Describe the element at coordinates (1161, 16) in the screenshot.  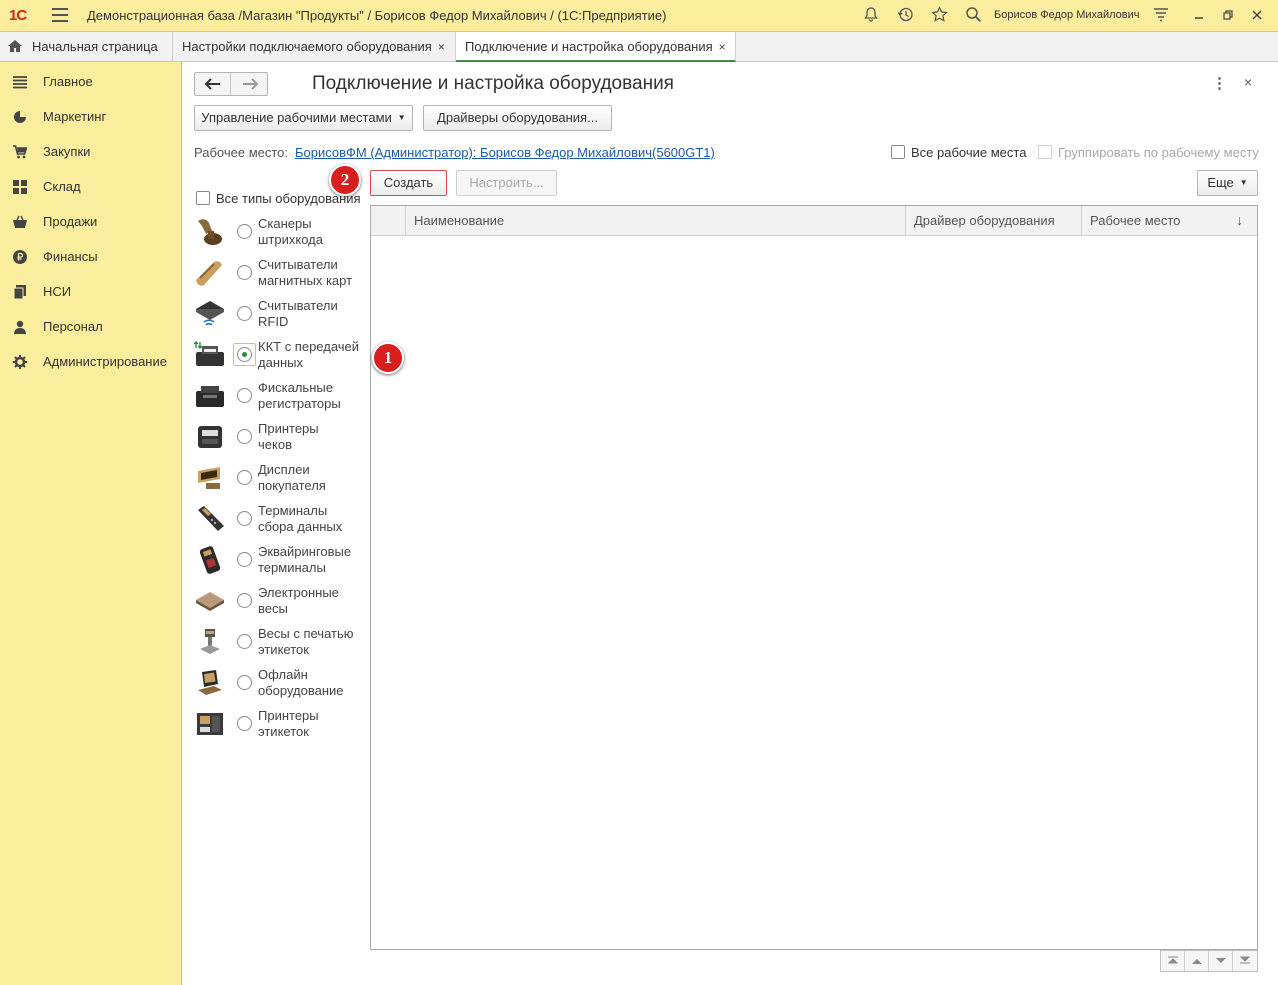
I see `settings-menu-icon` at that location.